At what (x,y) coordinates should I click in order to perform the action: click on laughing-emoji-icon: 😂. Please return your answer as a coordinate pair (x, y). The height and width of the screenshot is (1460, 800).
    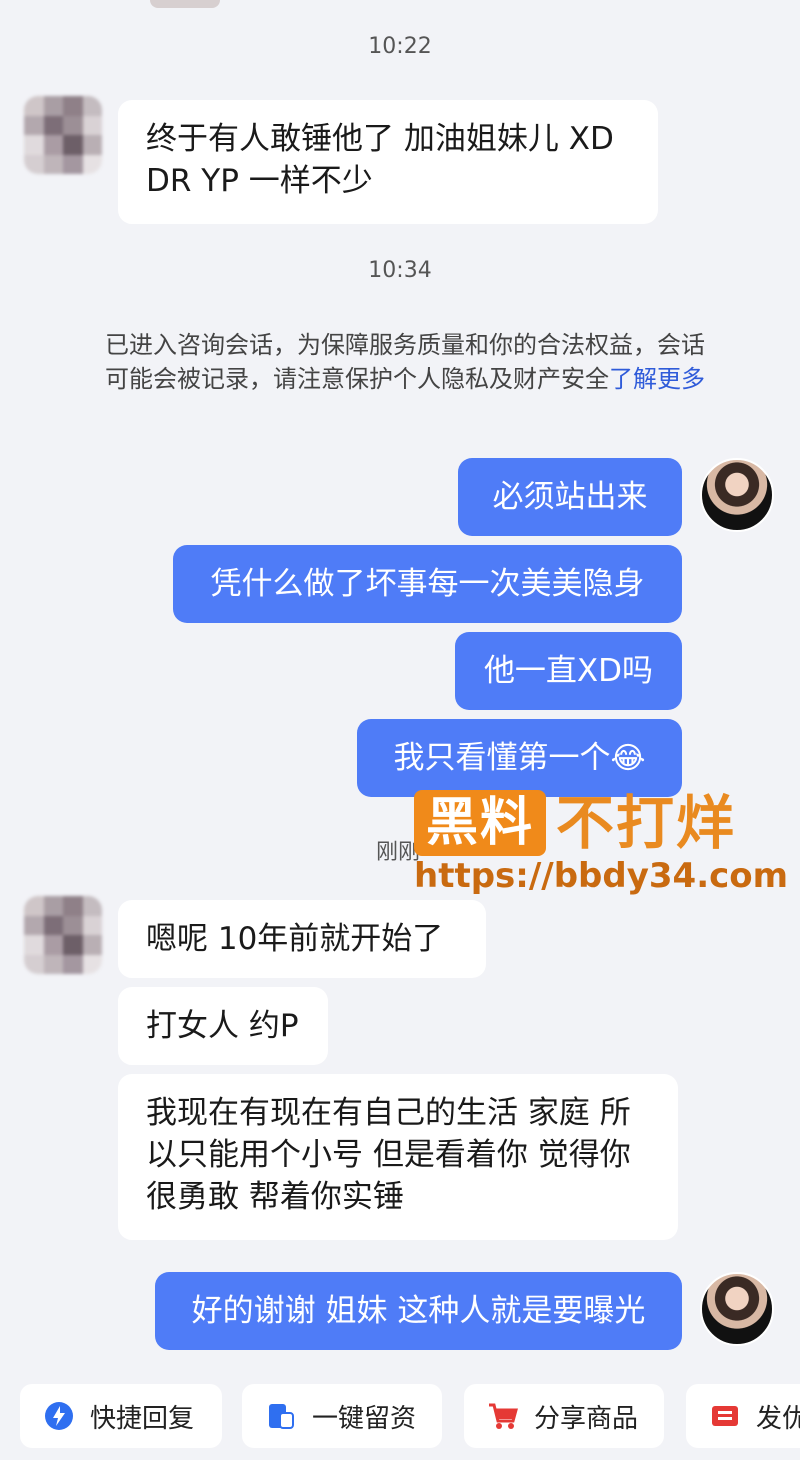
    Looking at the image, I should click on (628, 758).